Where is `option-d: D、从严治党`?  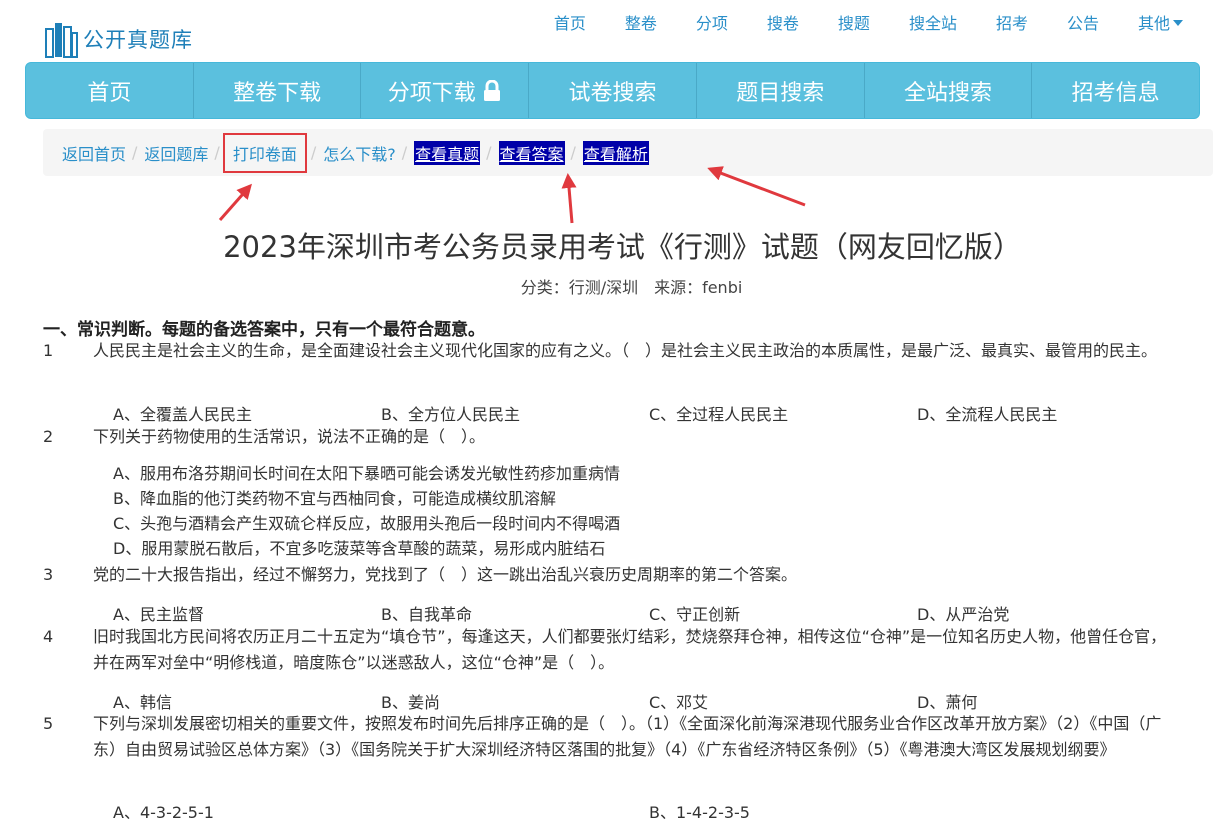 option-d: D、从严治党 is located at coordinates (963, 614).